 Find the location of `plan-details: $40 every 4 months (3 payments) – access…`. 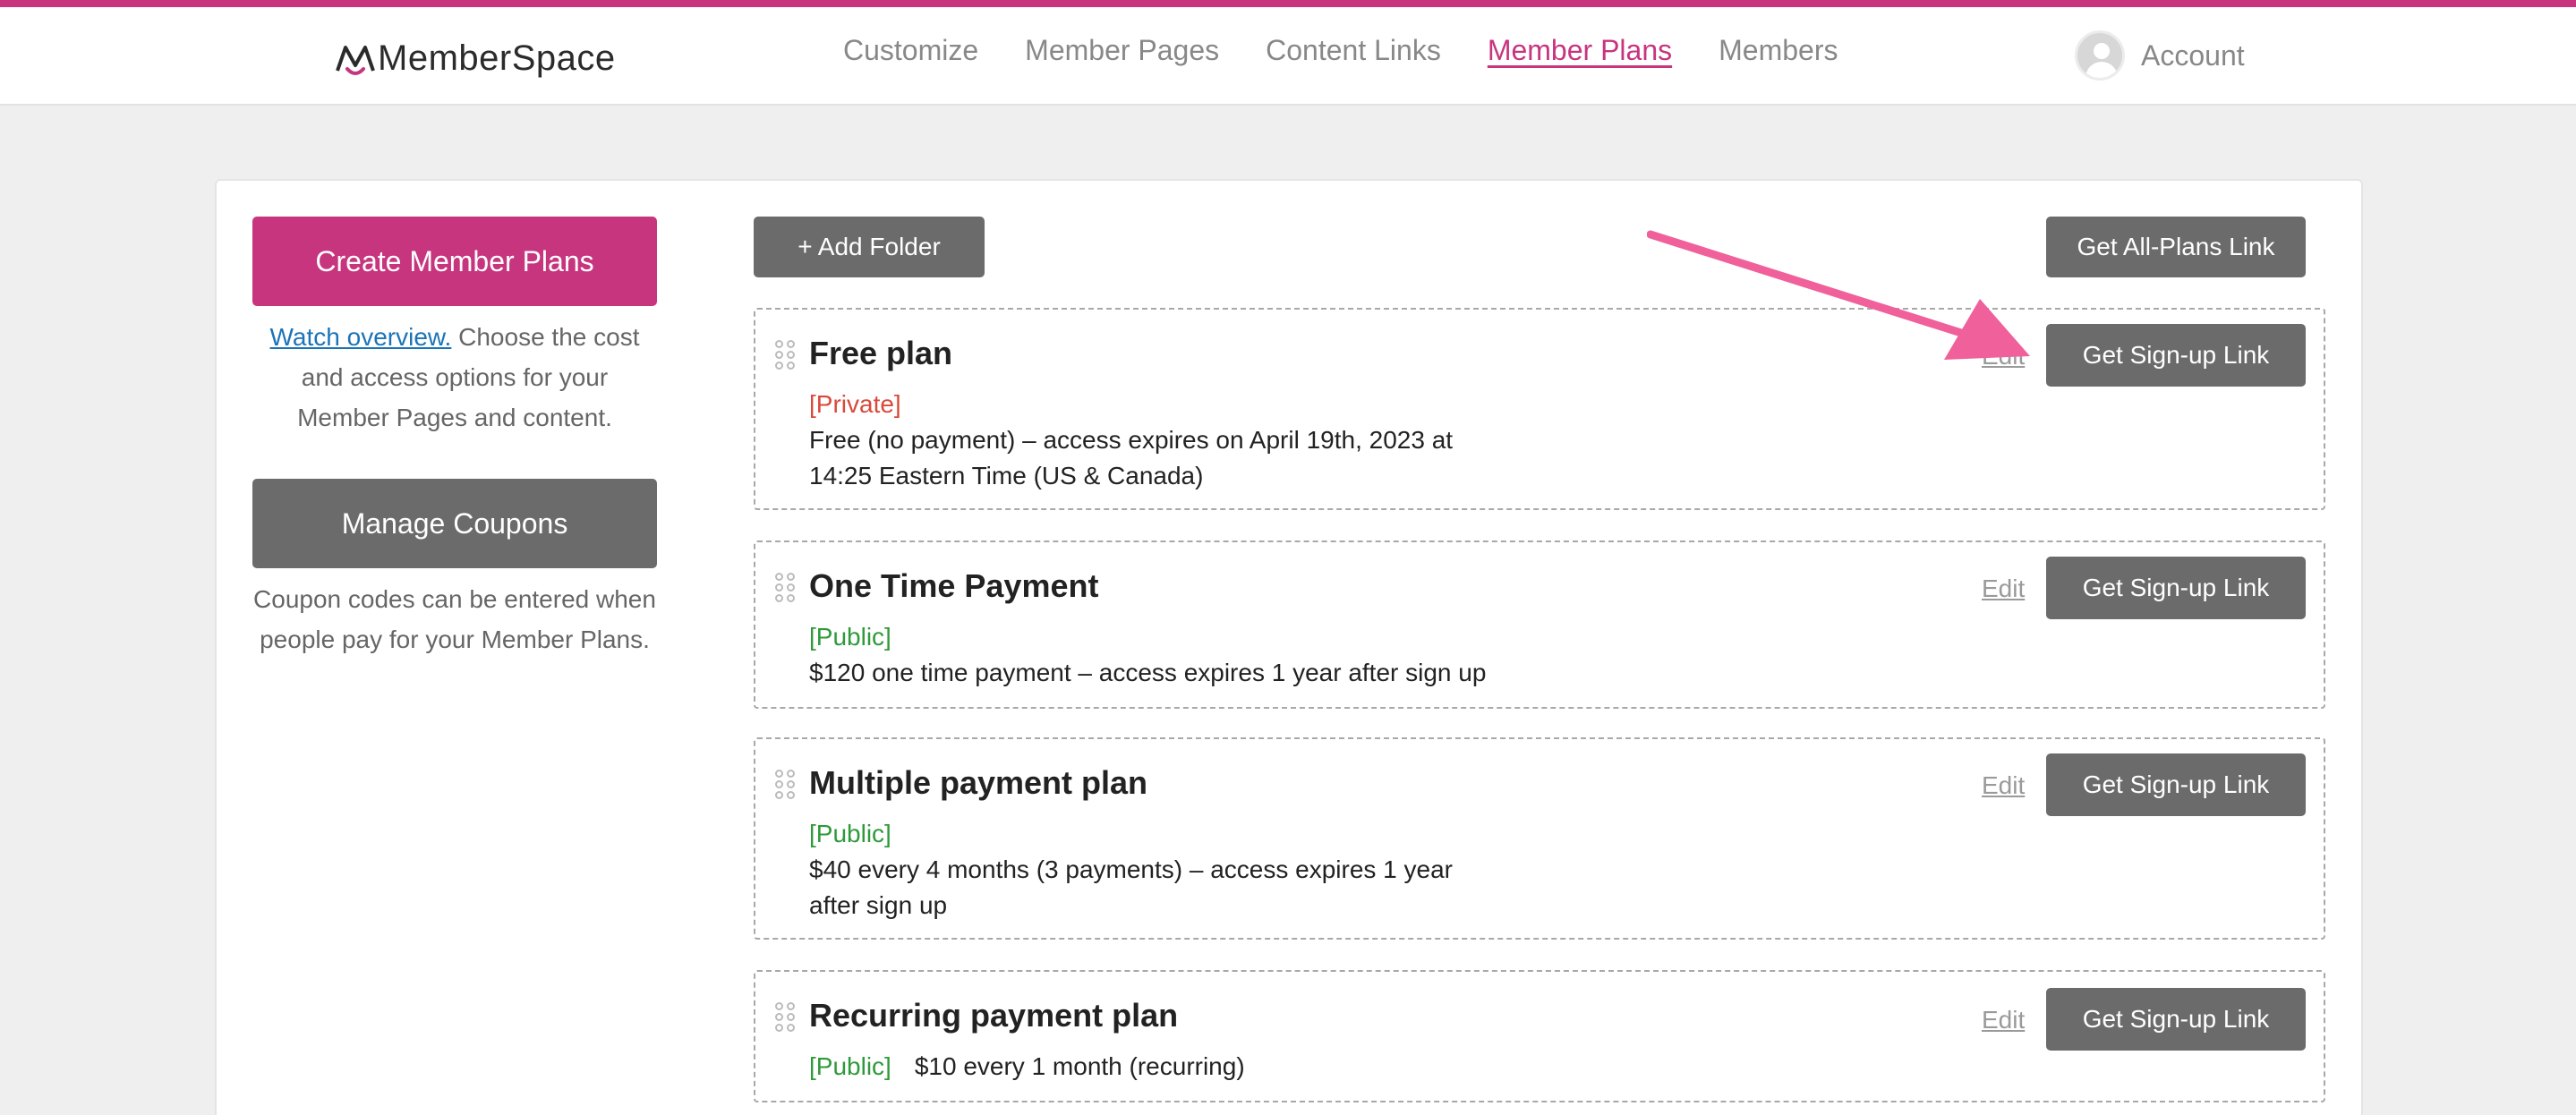

plan-details: $40 every 4 months (3 payments) – access… is located at coordinates (1131, 887).